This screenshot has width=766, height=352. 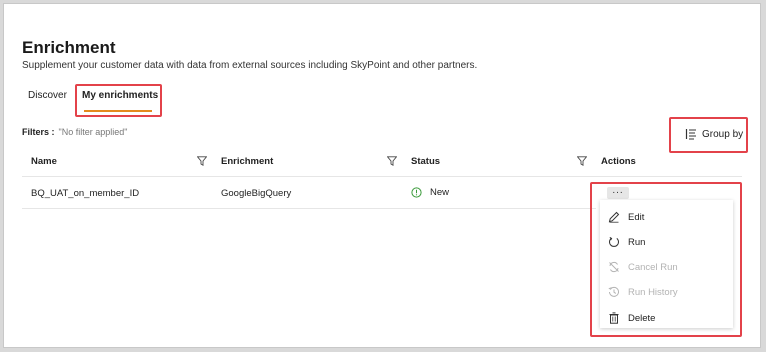 I want to click on column-header-actions: Actions, so click(x=618, y=161).